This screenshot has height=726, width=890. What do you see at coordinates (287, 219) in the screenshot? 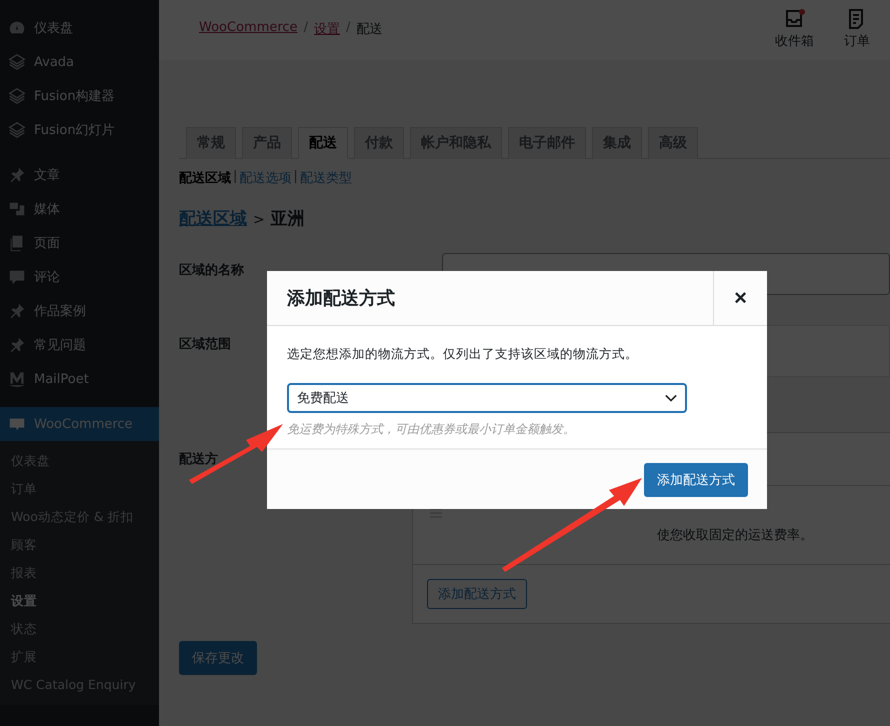
I see `zone-title: 亚洲` at bounding box center [287, 219].